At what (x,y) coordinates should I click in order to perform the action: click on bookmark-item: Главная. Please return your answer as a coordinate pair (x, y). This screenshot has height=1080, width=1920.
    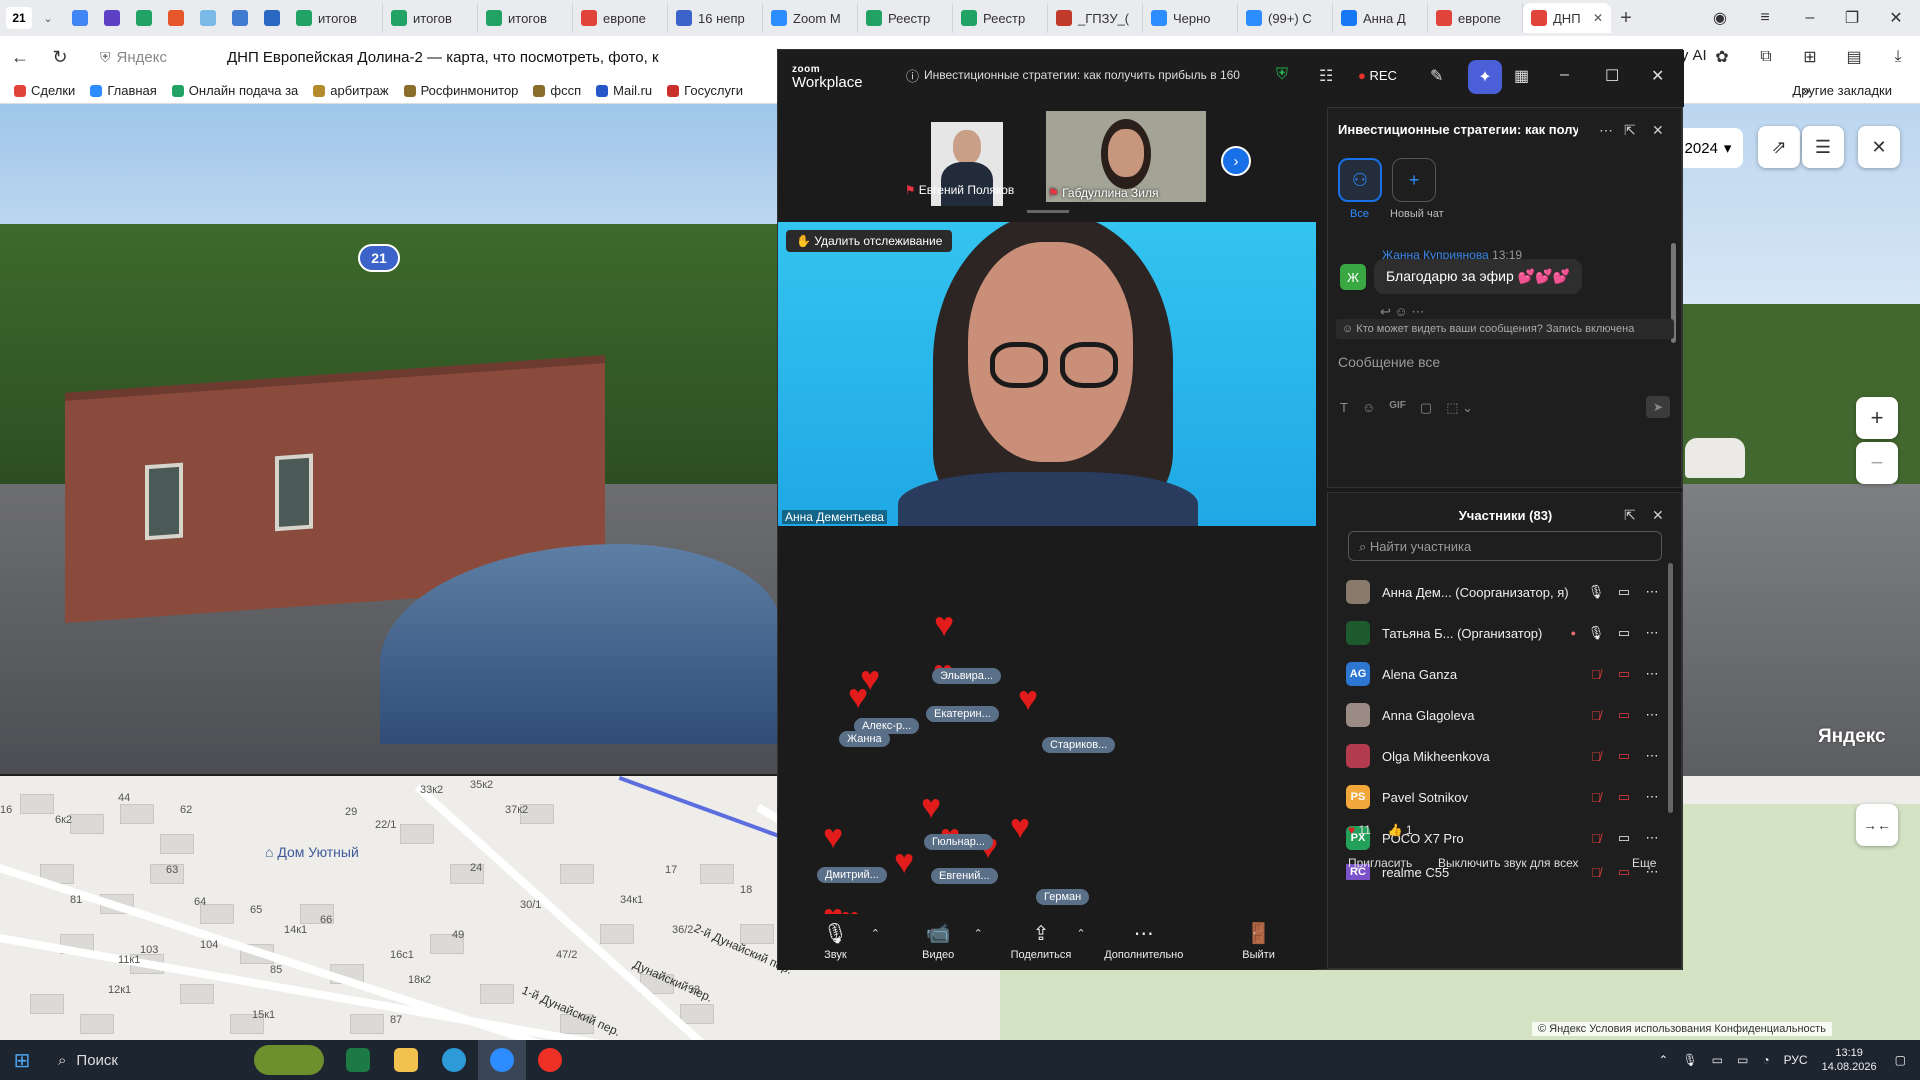
    Looking at the image, I should click on (123, 90).